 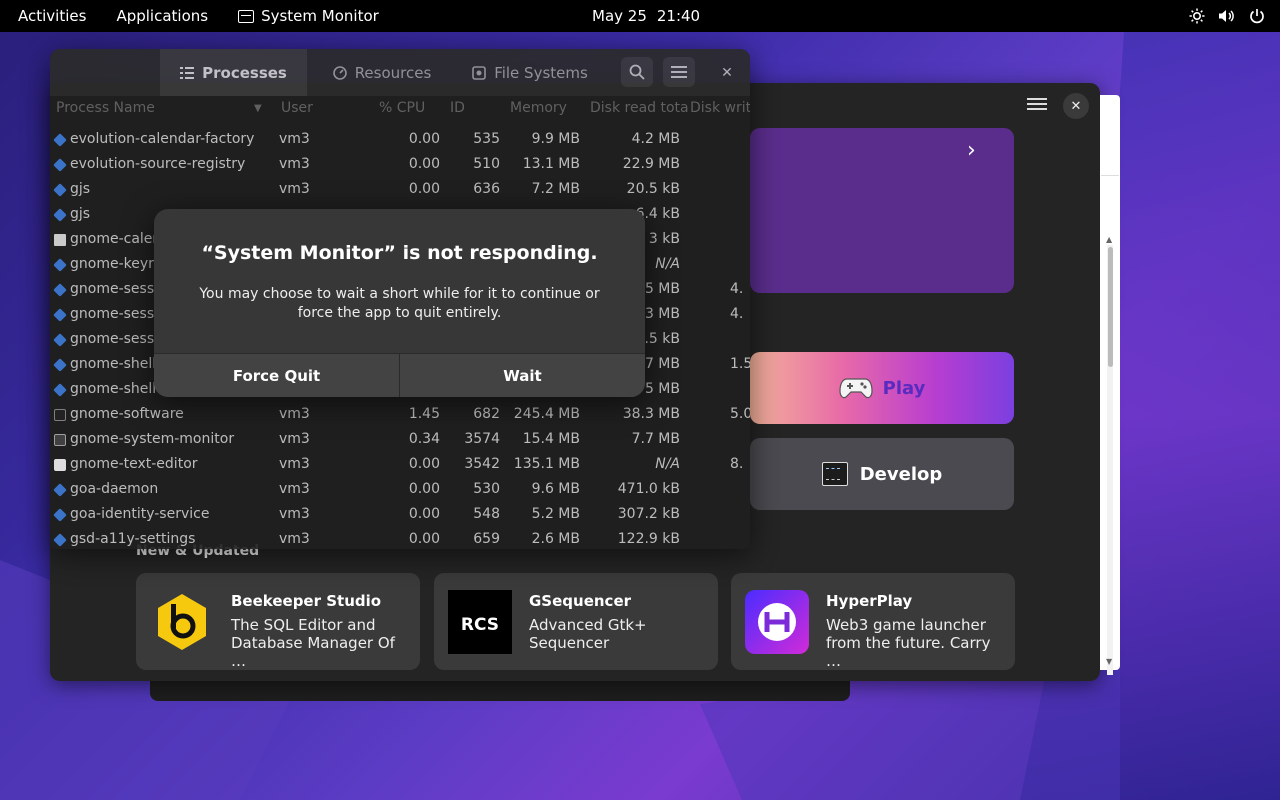 I want to click on volume-icon, so click(x=1227, y=16).